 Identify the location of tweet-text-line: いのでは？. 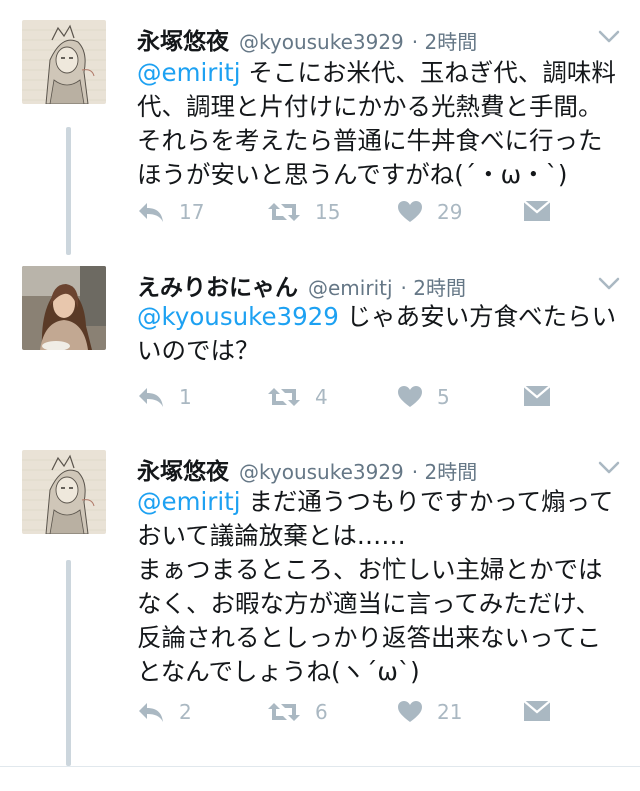
(198, 350).